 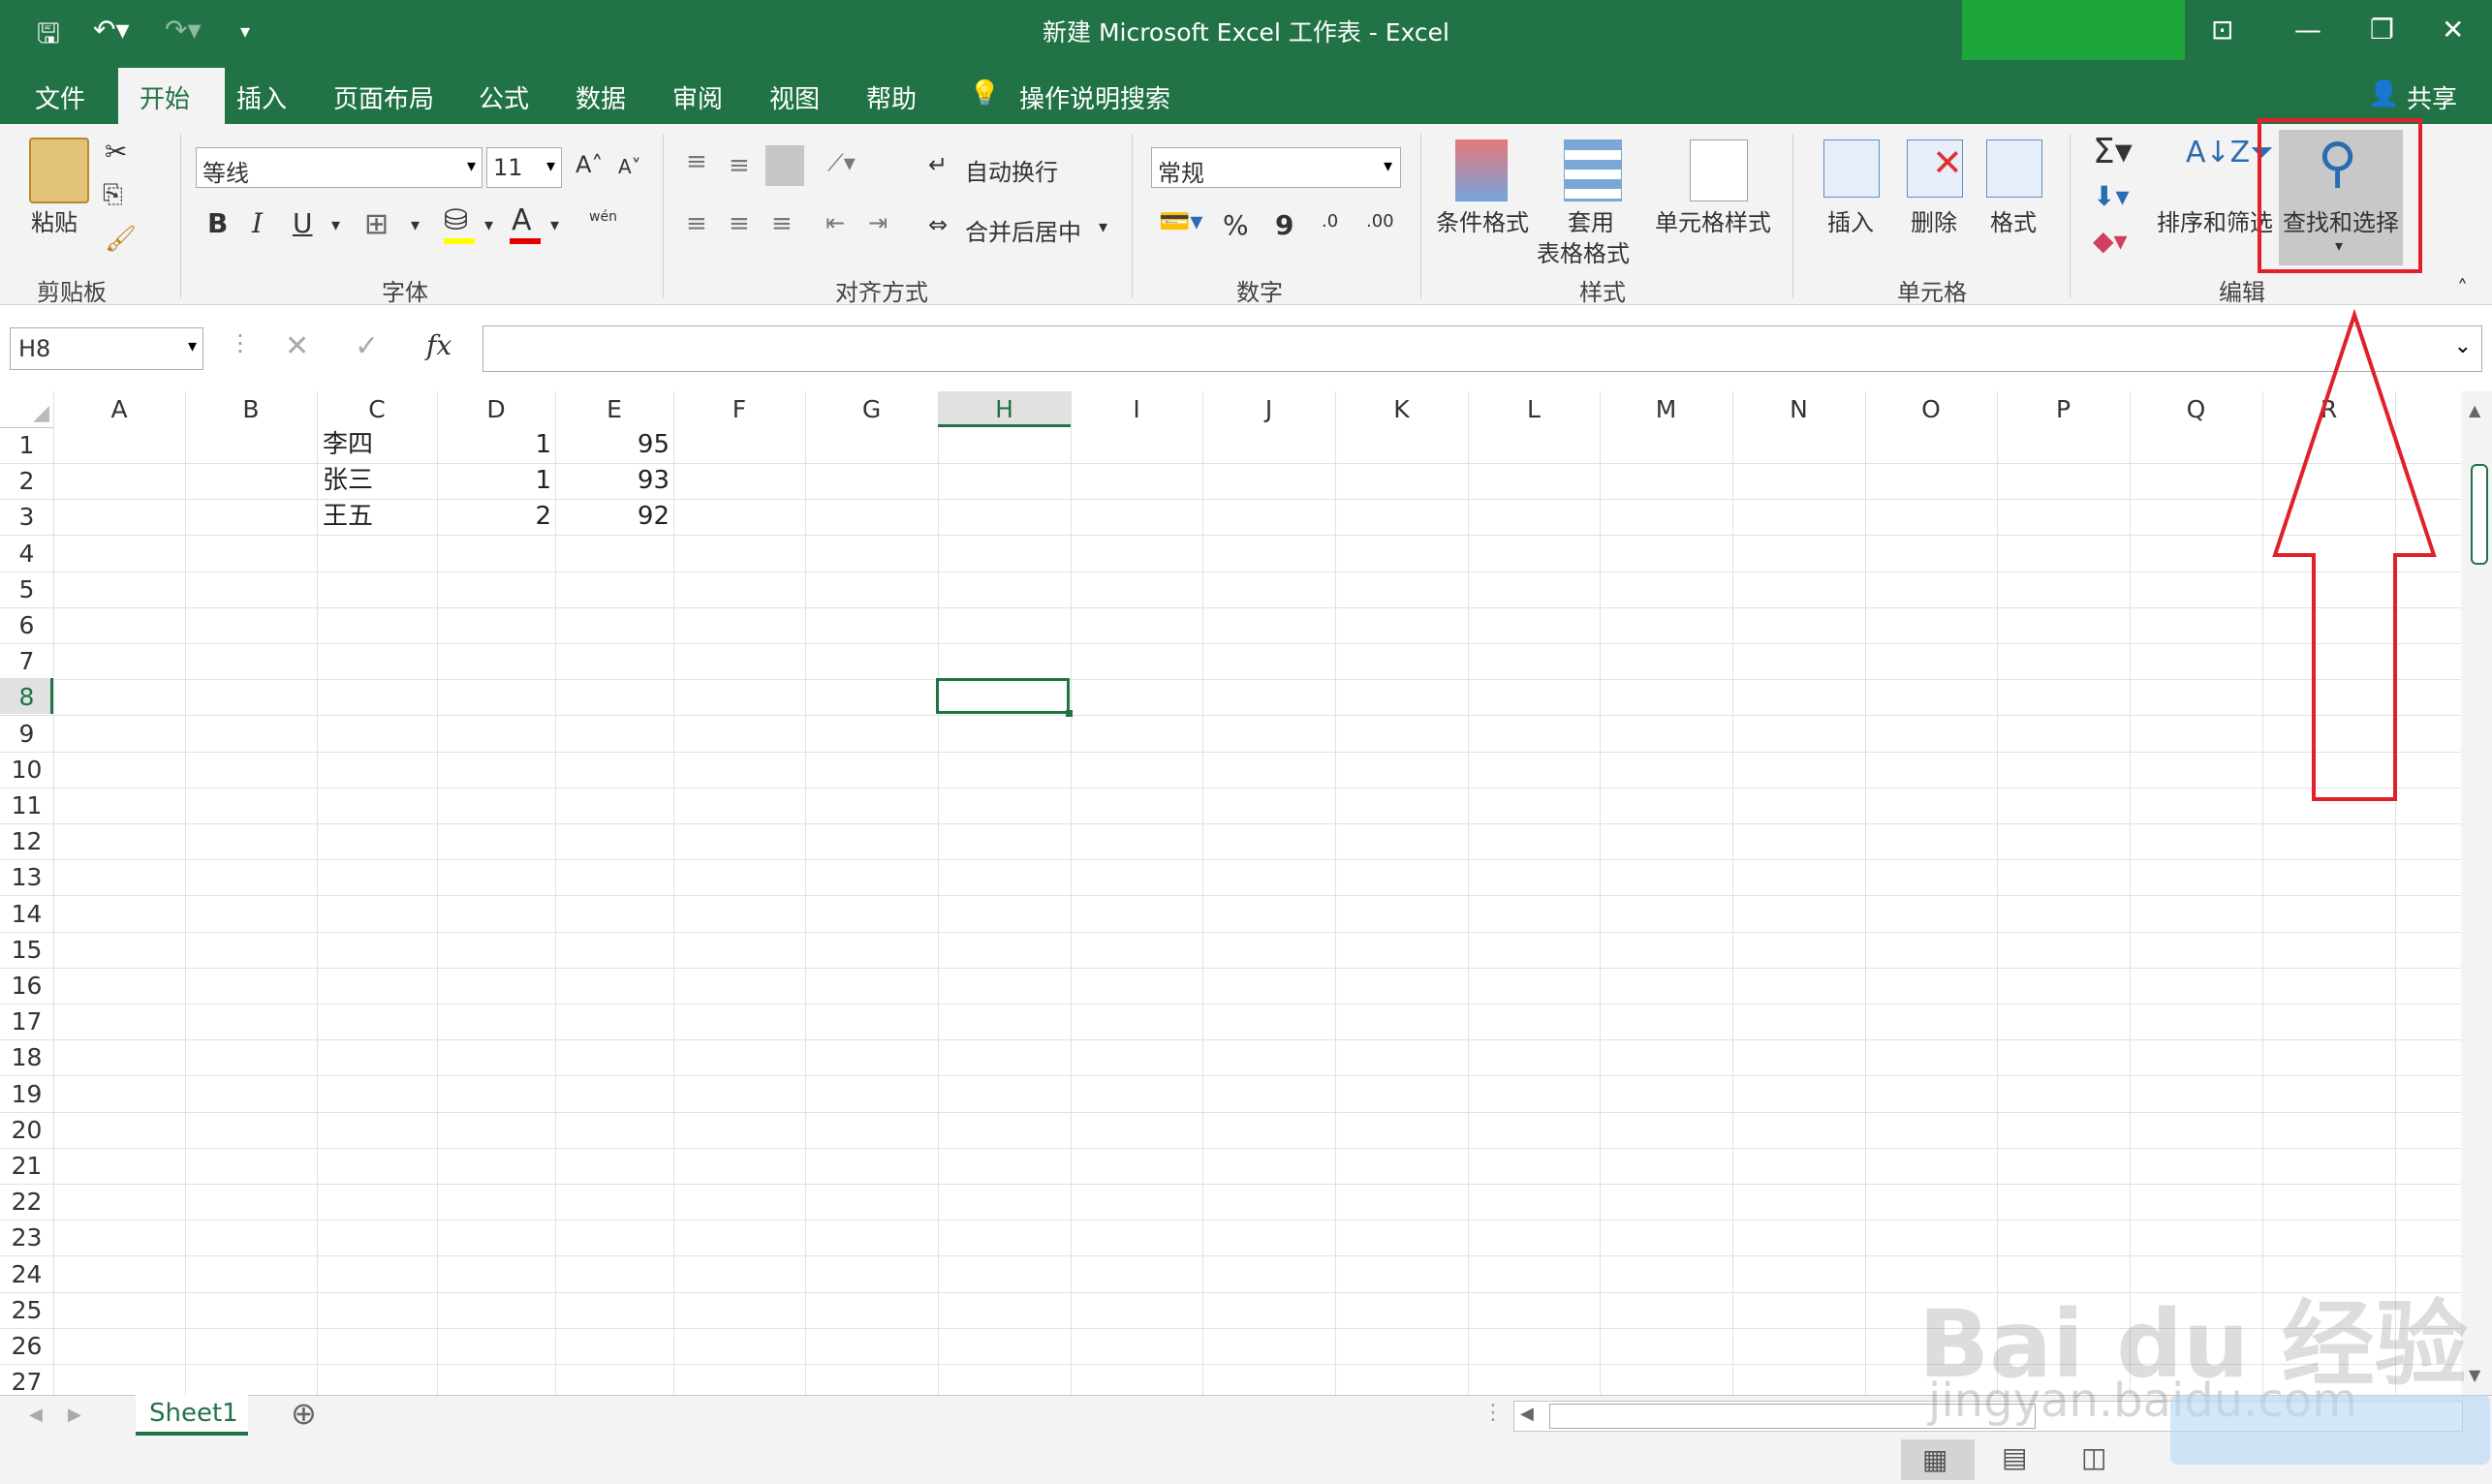 I want to click on row-header-15: 15, so click(x=26, y=950).